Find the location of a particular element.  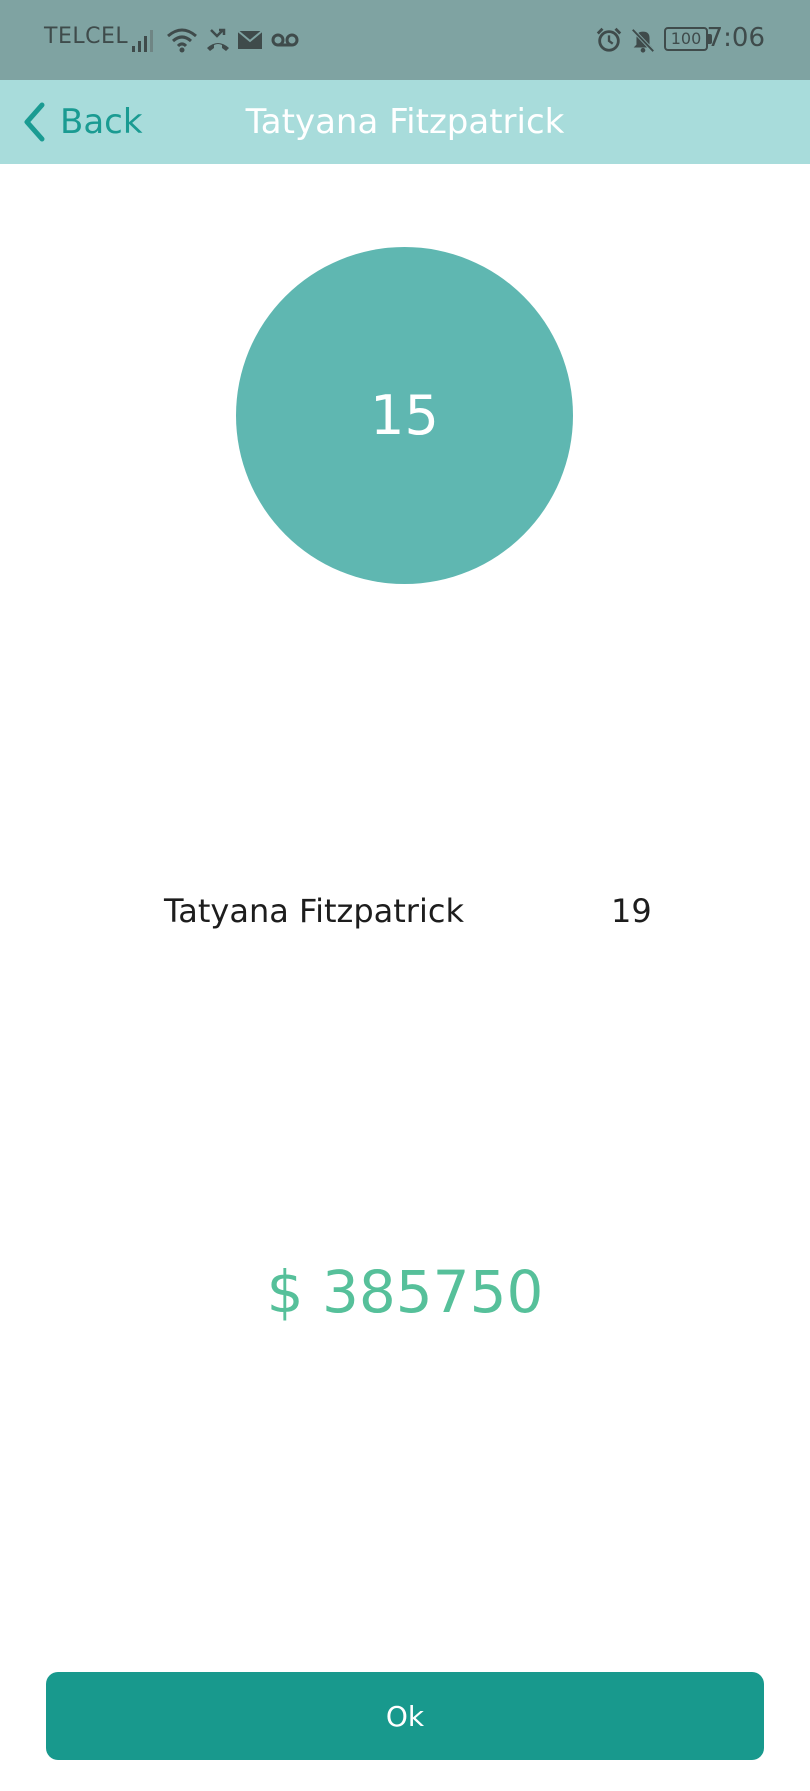

clock: 7:06 is located at coordinates (735, 38).